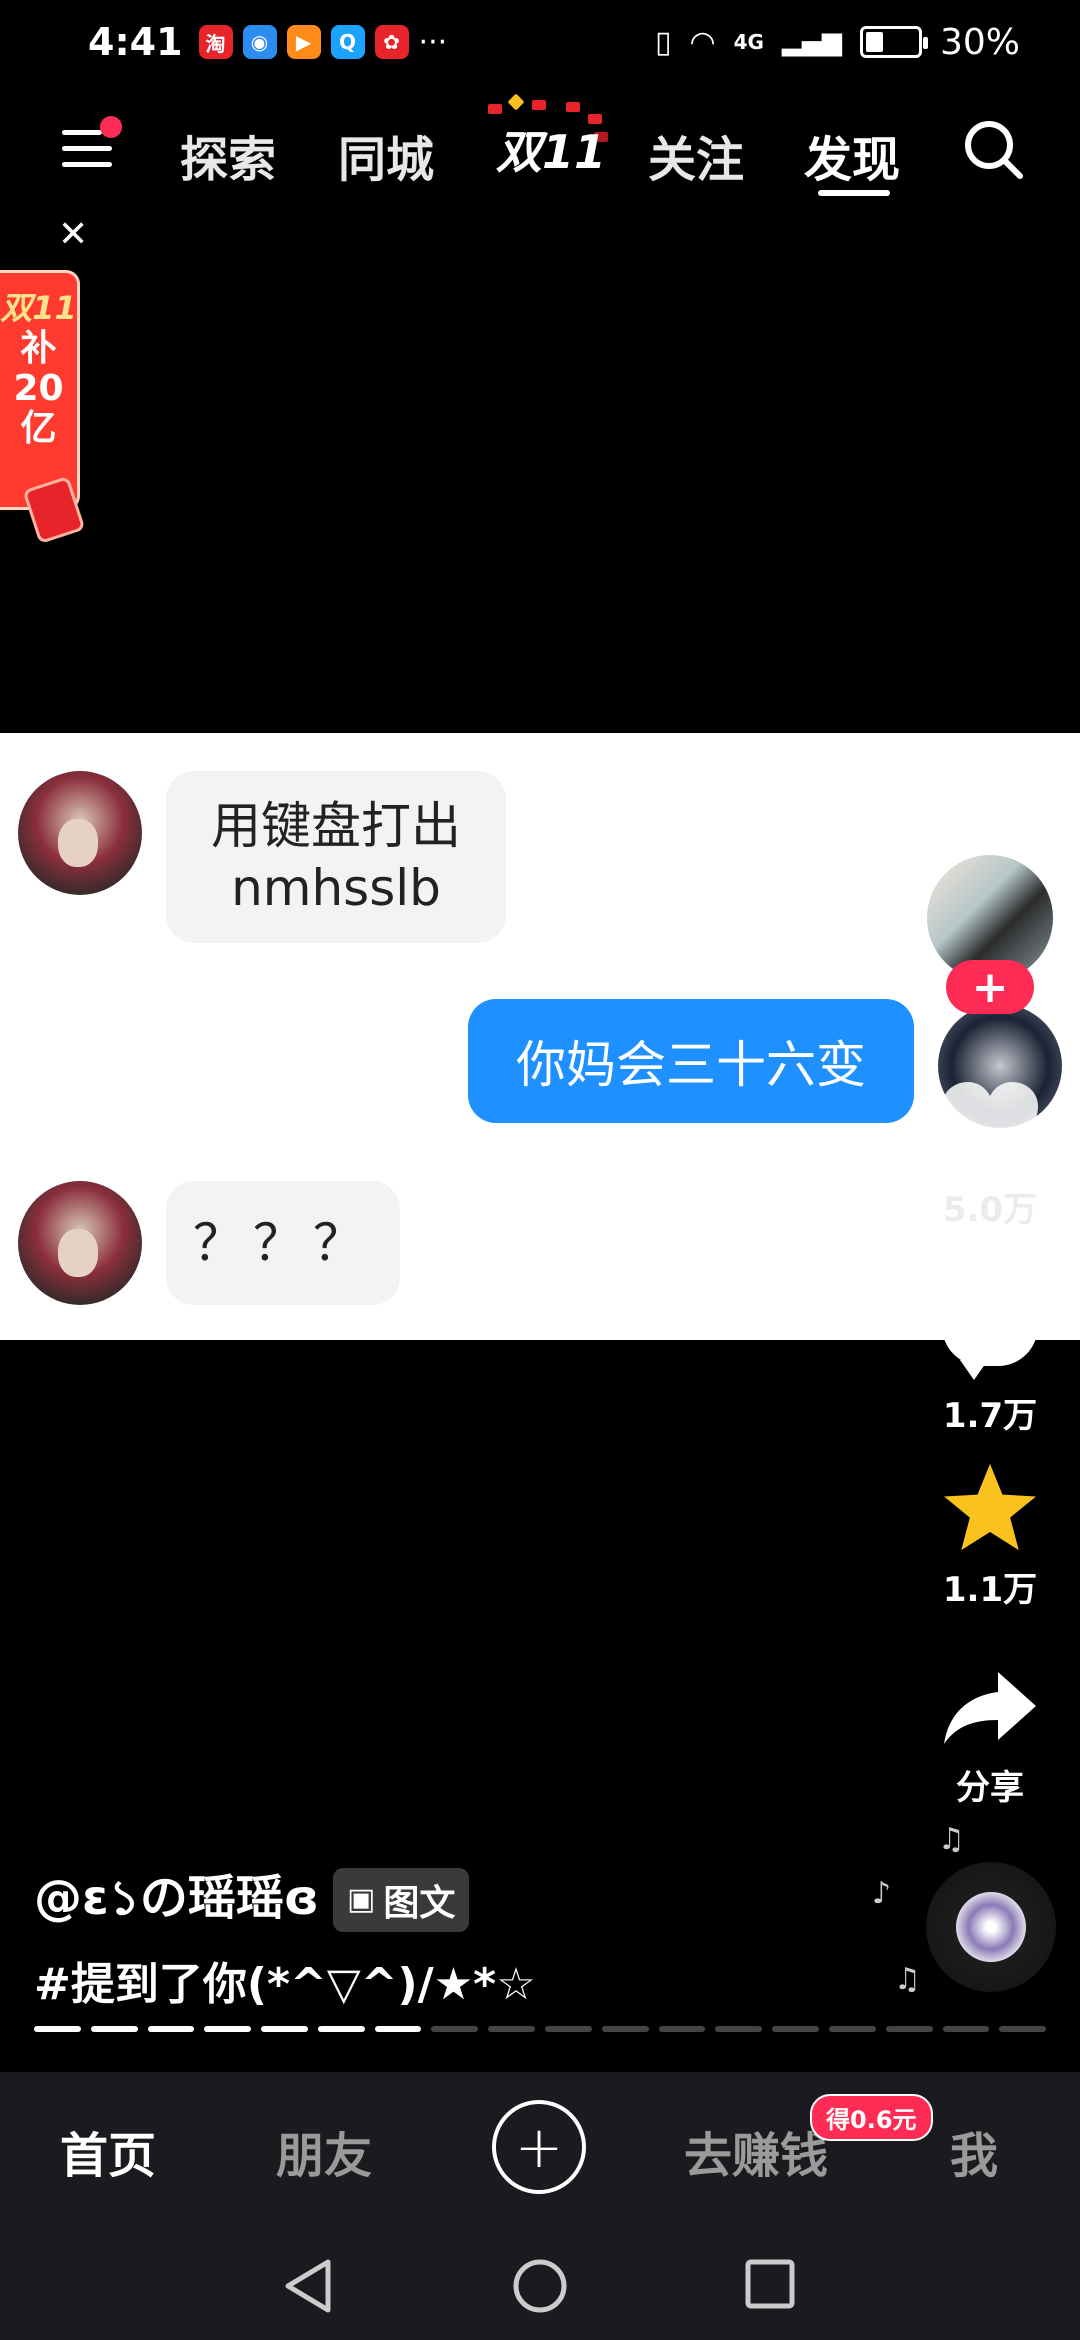 This screenshot has width=1080, height=2340. What do you see at coordinates (433, 42) in the screenshot?
I see `status-more: ···` at bounding box center [433, 42].